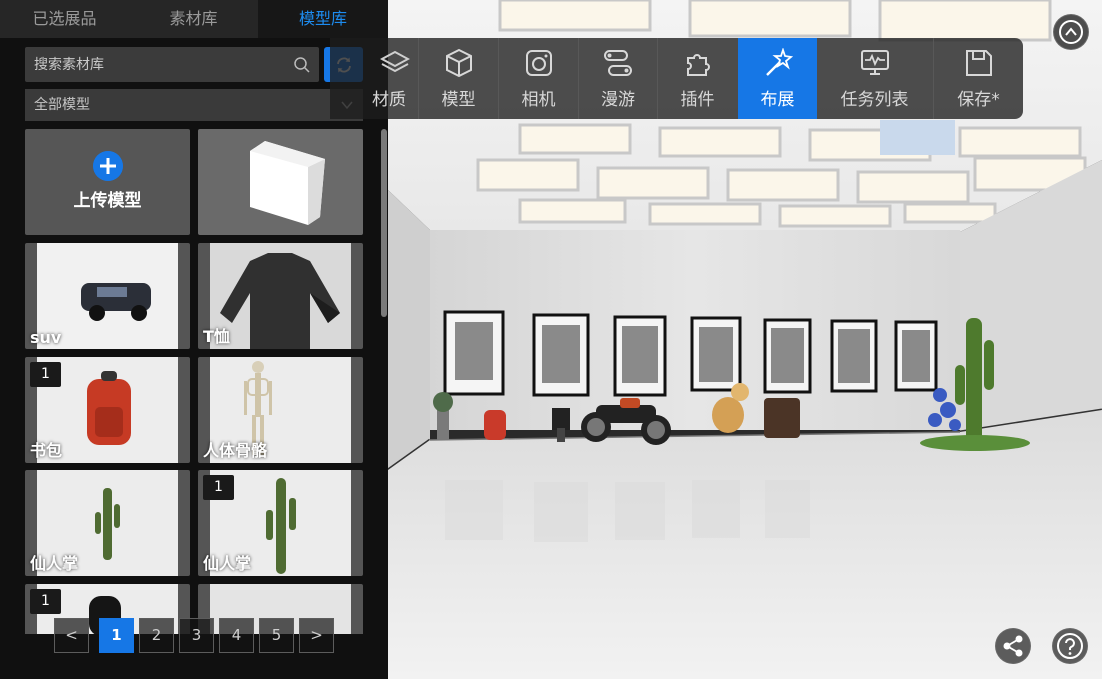 This screenshot has height=679, width=1102. What do you see at coordinates (389, 100) in the screenshot?
I see `toolbar-label: 材质` at bounding box center [389, 100].